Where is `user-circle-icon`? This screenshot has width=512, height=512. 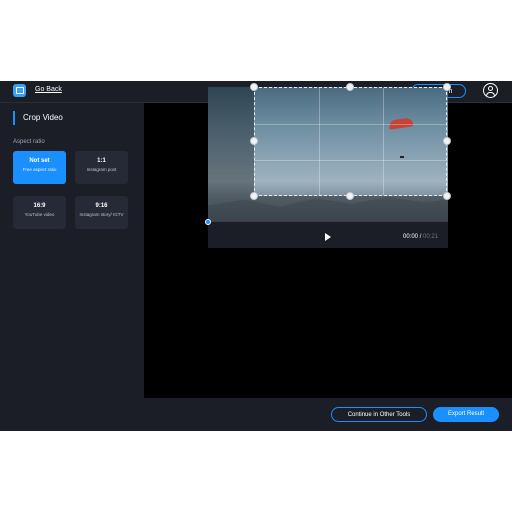 user-circle-icon is located at coordinates (490, 90).